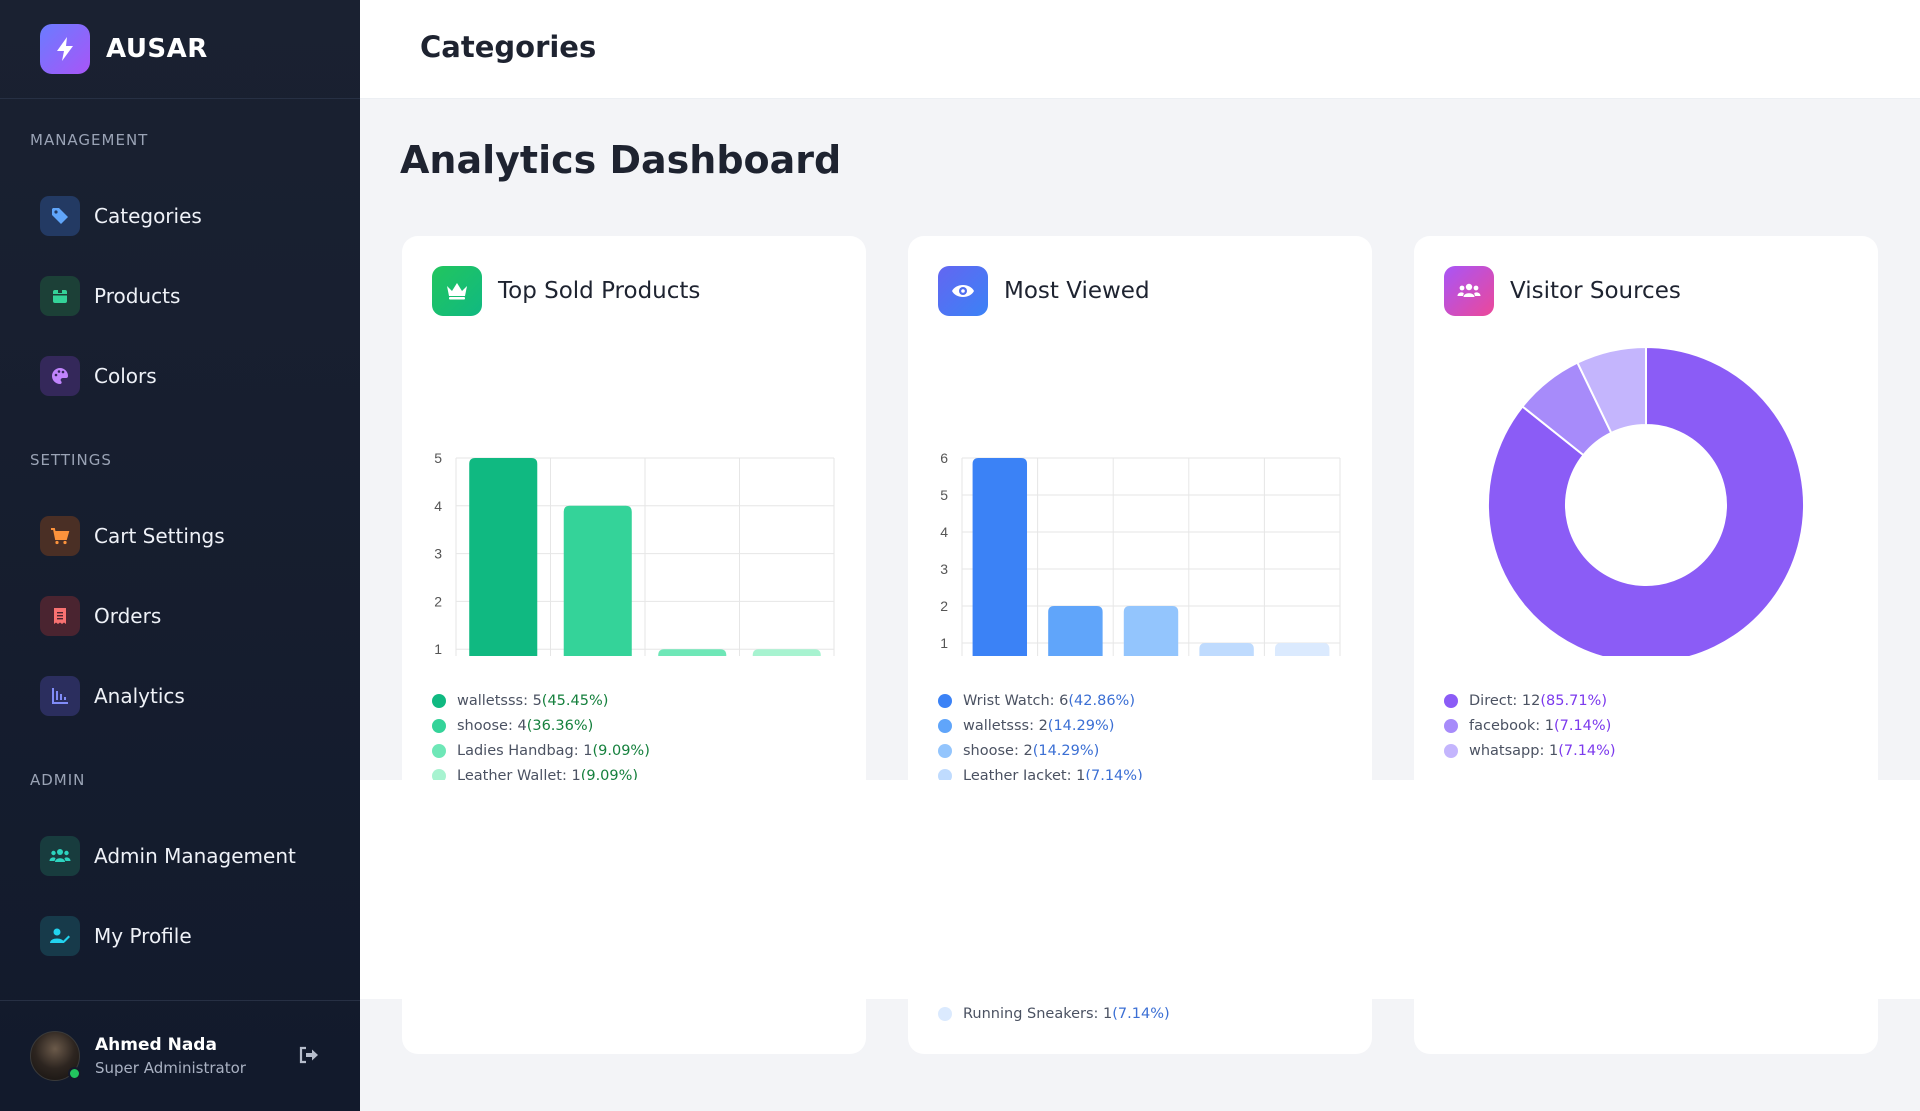  I want to click on logout-icon, so click(310, 1057).